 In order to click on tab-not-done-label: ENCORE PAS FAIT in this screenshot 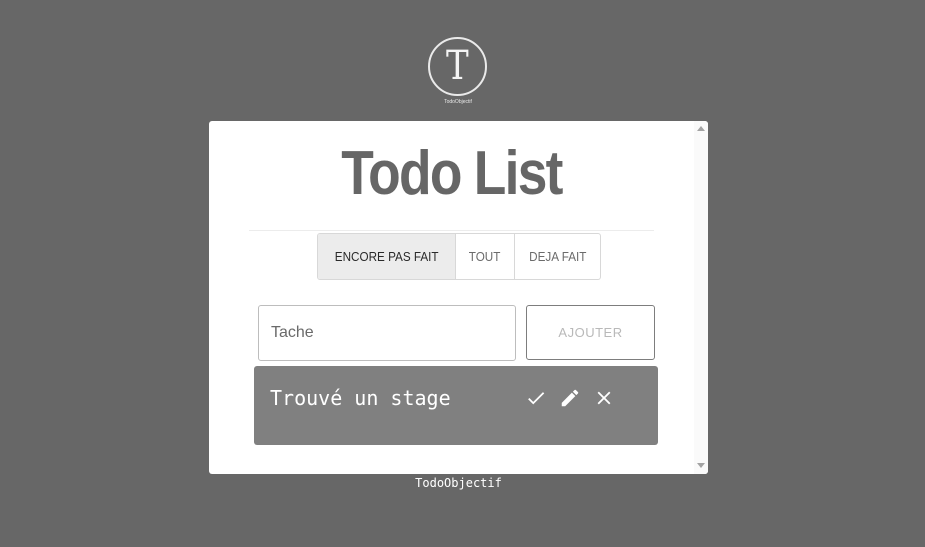, I will do `click(386, 256)`.